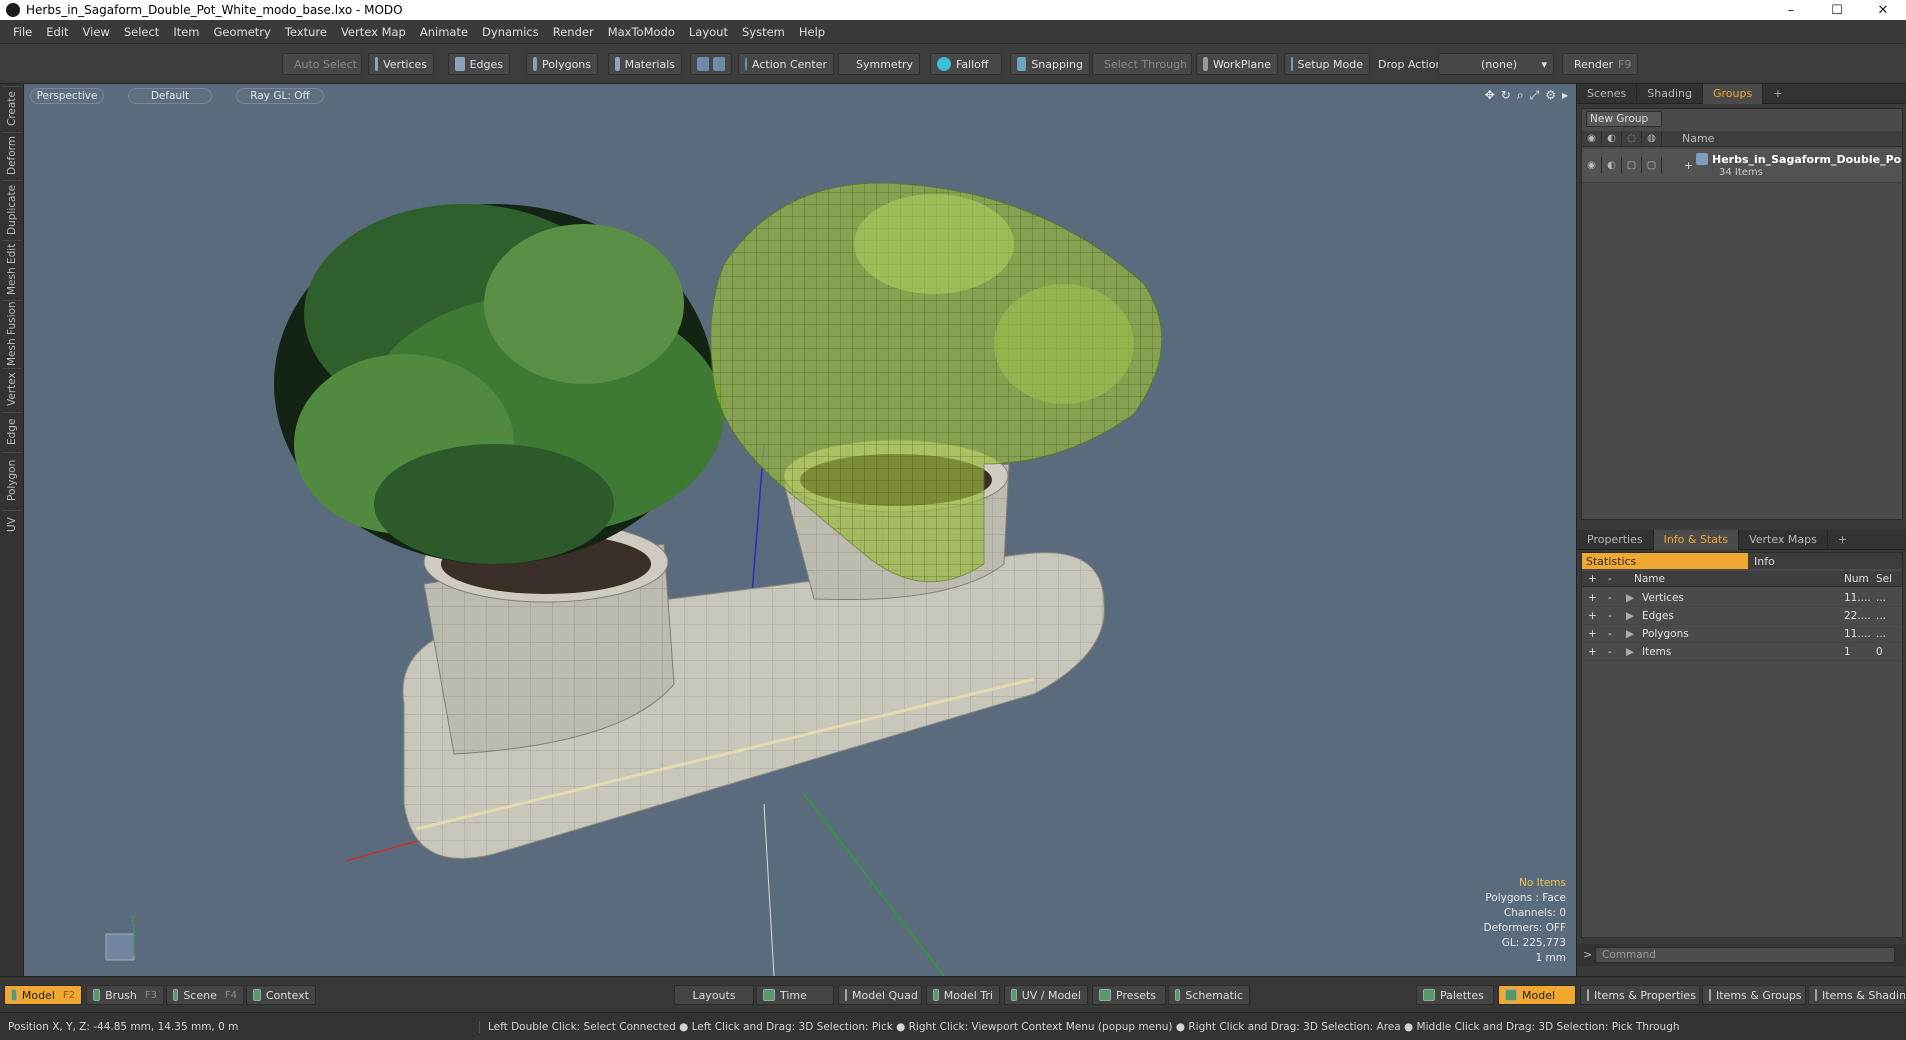 The image size is (1906, 1040). Describe the element at coordinates (562, 64) in the screenshot. I see `polygons-button: Polygons` at that location.